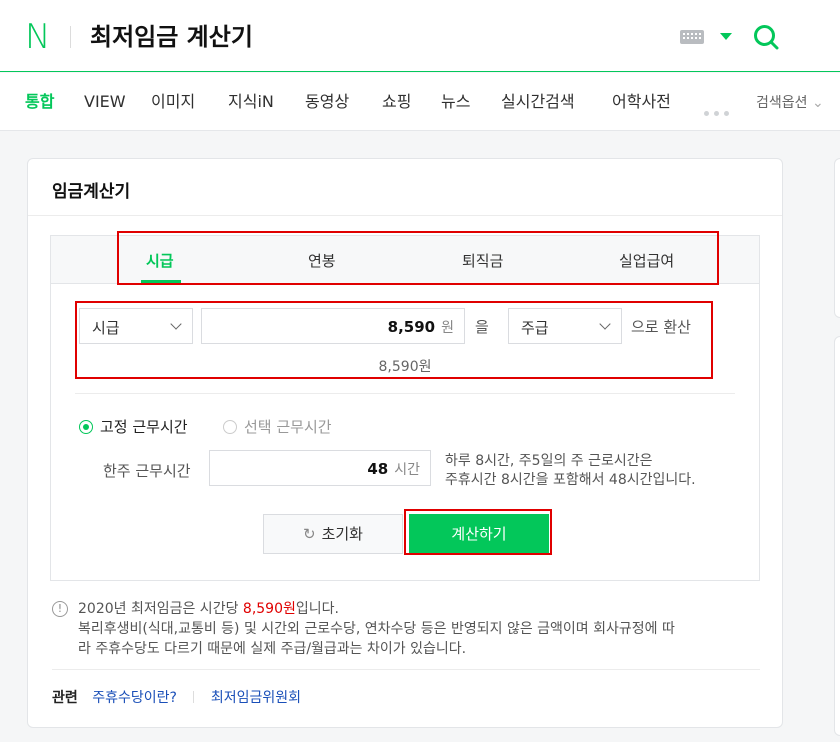 This screenshot has height=742, width=840. What do you see at coordinates (288, 427) in the screenshot?
I see `radio-select-label: 선택 근무시간` at bounding box center [288, 427].